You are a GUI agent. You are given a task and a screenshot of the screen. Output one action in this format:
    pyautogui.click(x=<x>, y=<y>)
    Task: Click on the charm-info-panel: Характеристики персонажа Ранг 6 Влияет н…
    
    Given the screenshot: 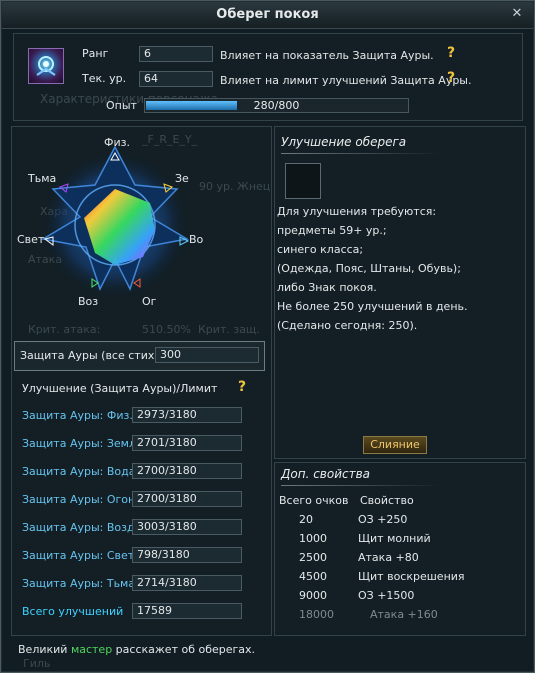 What is the action you would take?
    pyautogui.click(x=268, y=77)
    